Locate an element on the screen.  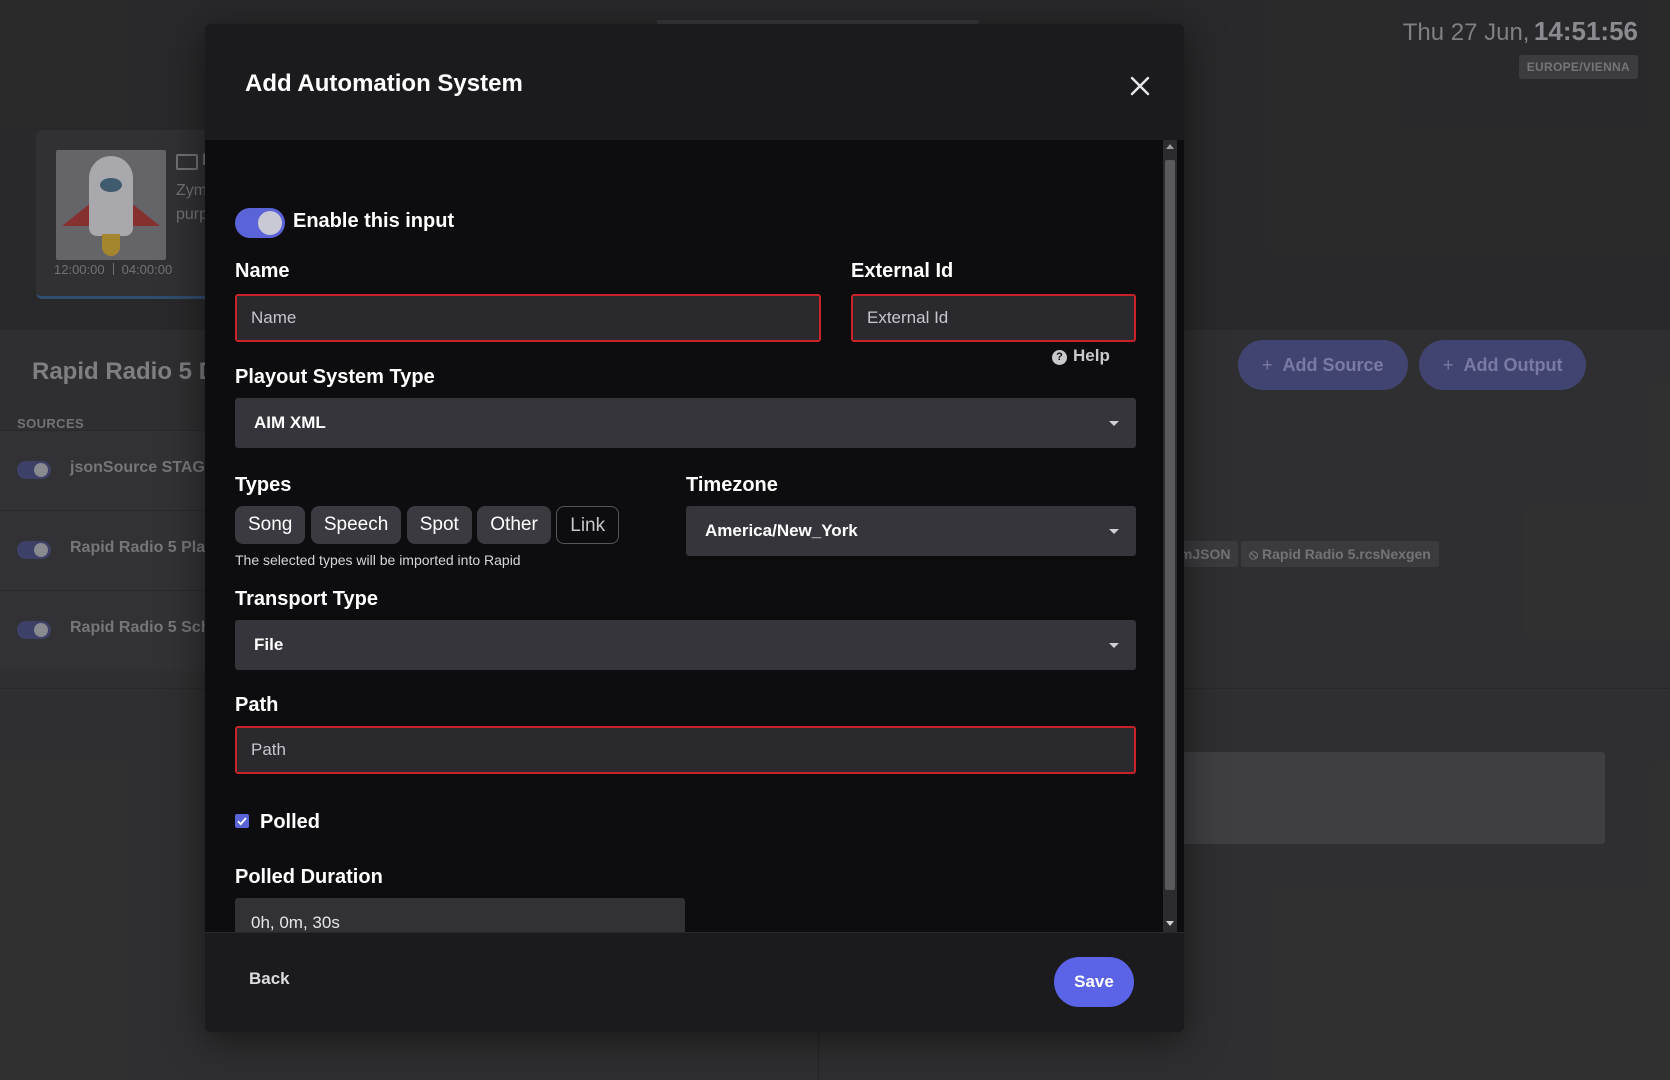
playout-system-select: AIM XML is located at coordinates (685, 423).